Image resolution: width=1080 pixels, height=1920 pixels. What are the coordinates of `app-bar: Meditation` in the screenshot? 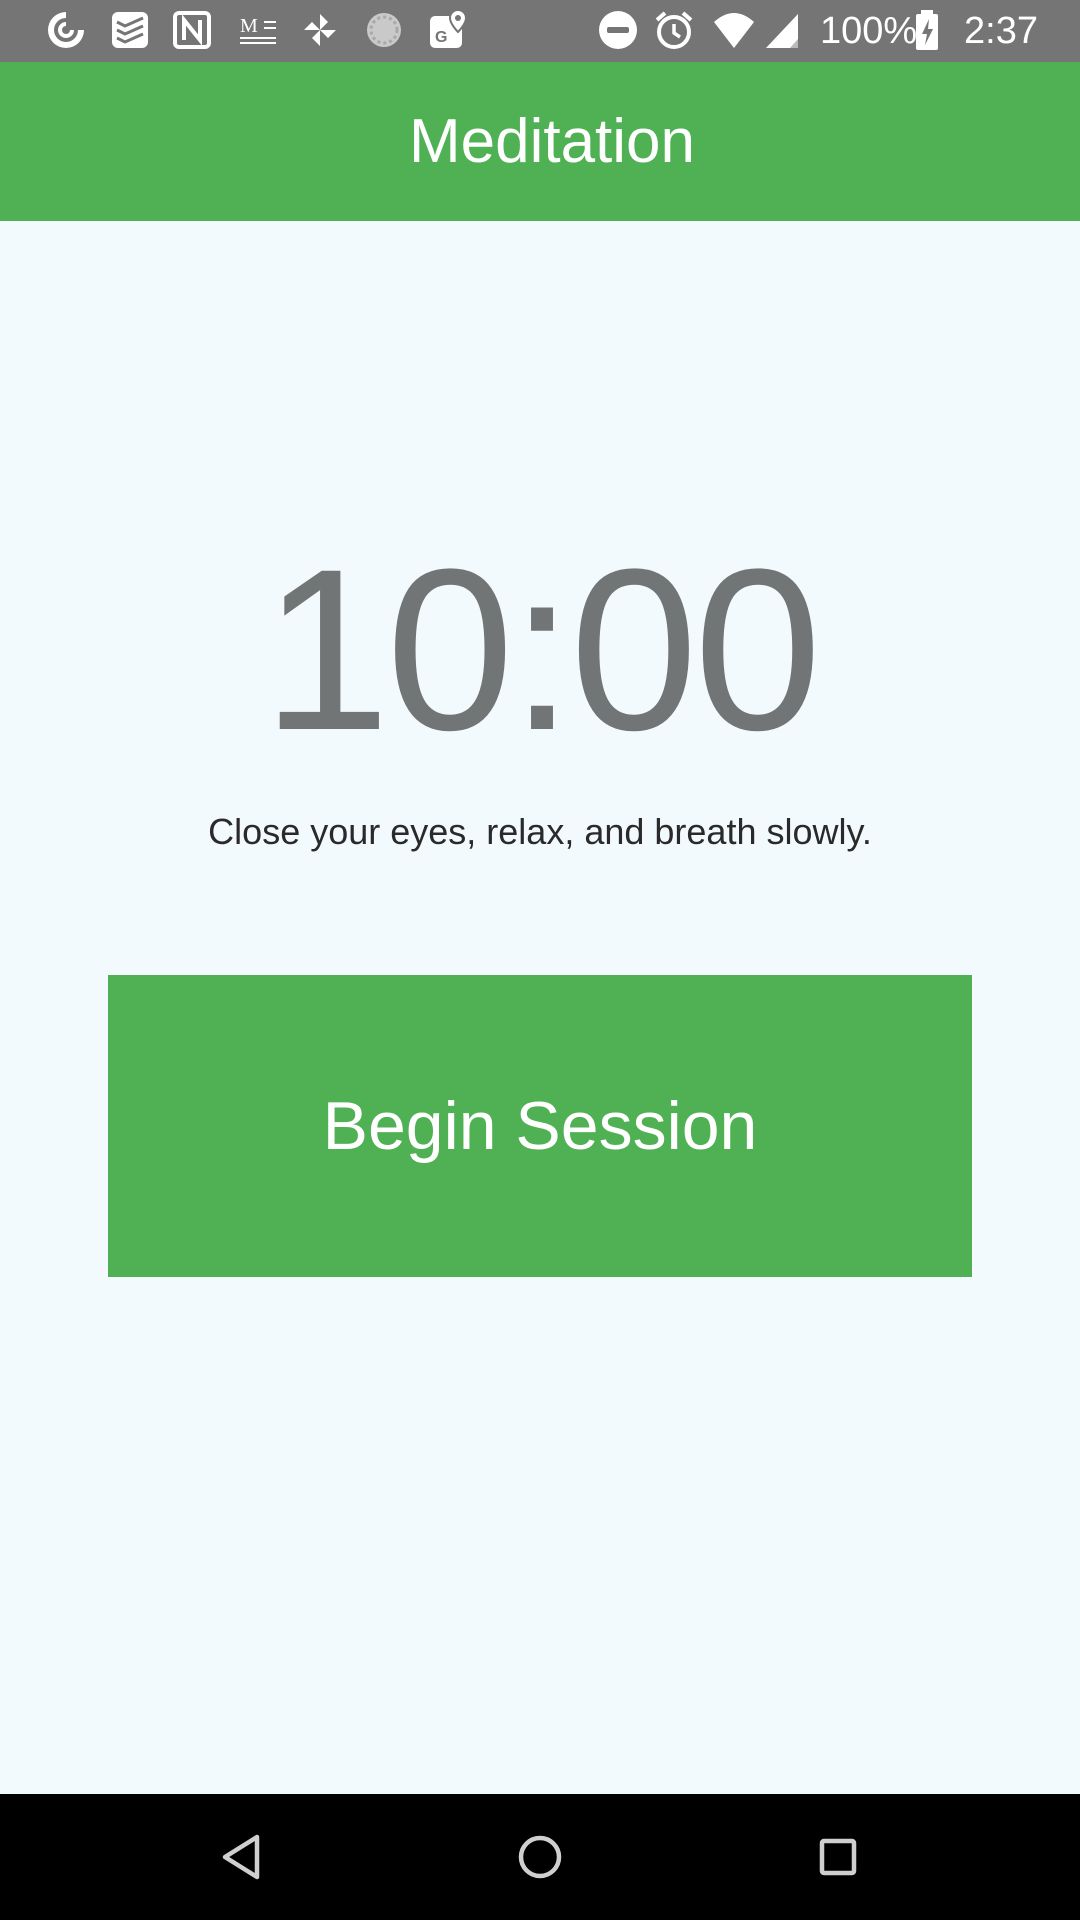 It's located at (540, 141).